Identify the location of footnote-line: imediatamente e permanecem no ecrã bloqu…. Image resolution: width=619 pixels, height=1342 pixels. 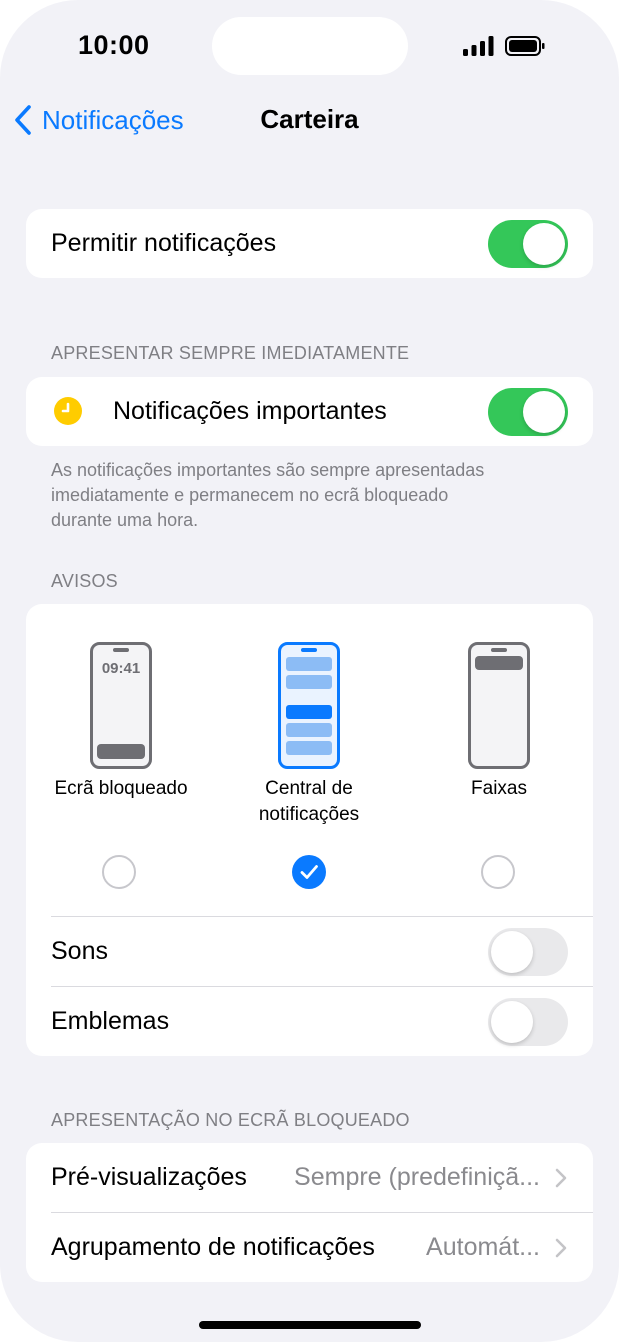
(250, 495).